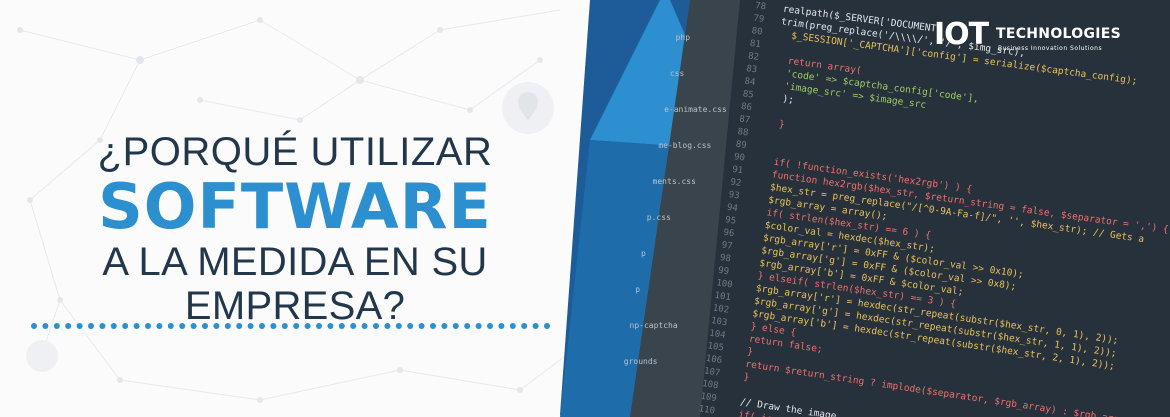  What do you see at coordinates (42, 356) in the screenshot?
I see `share-icon` at bounding box center [42, 356].